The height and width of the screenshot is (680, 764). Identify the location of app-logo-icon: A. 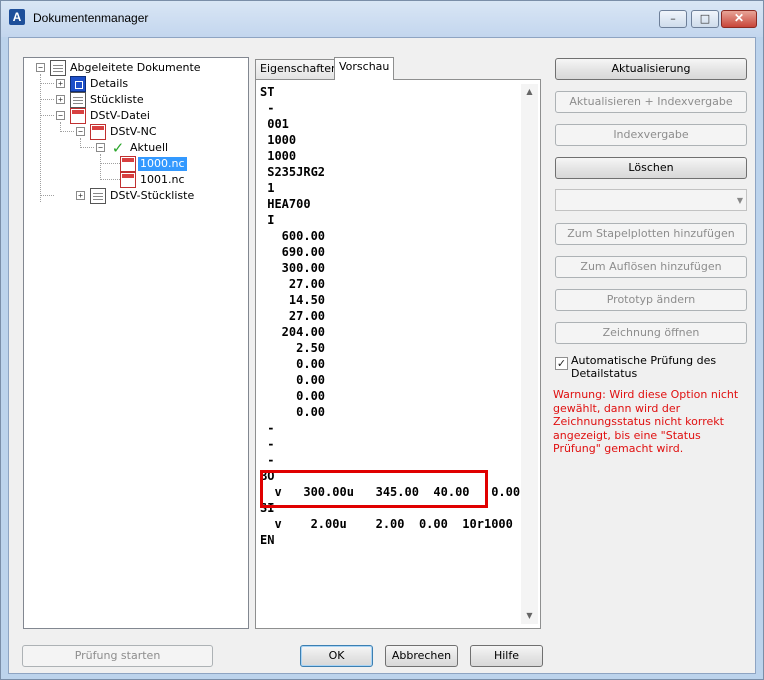
(17, 17).